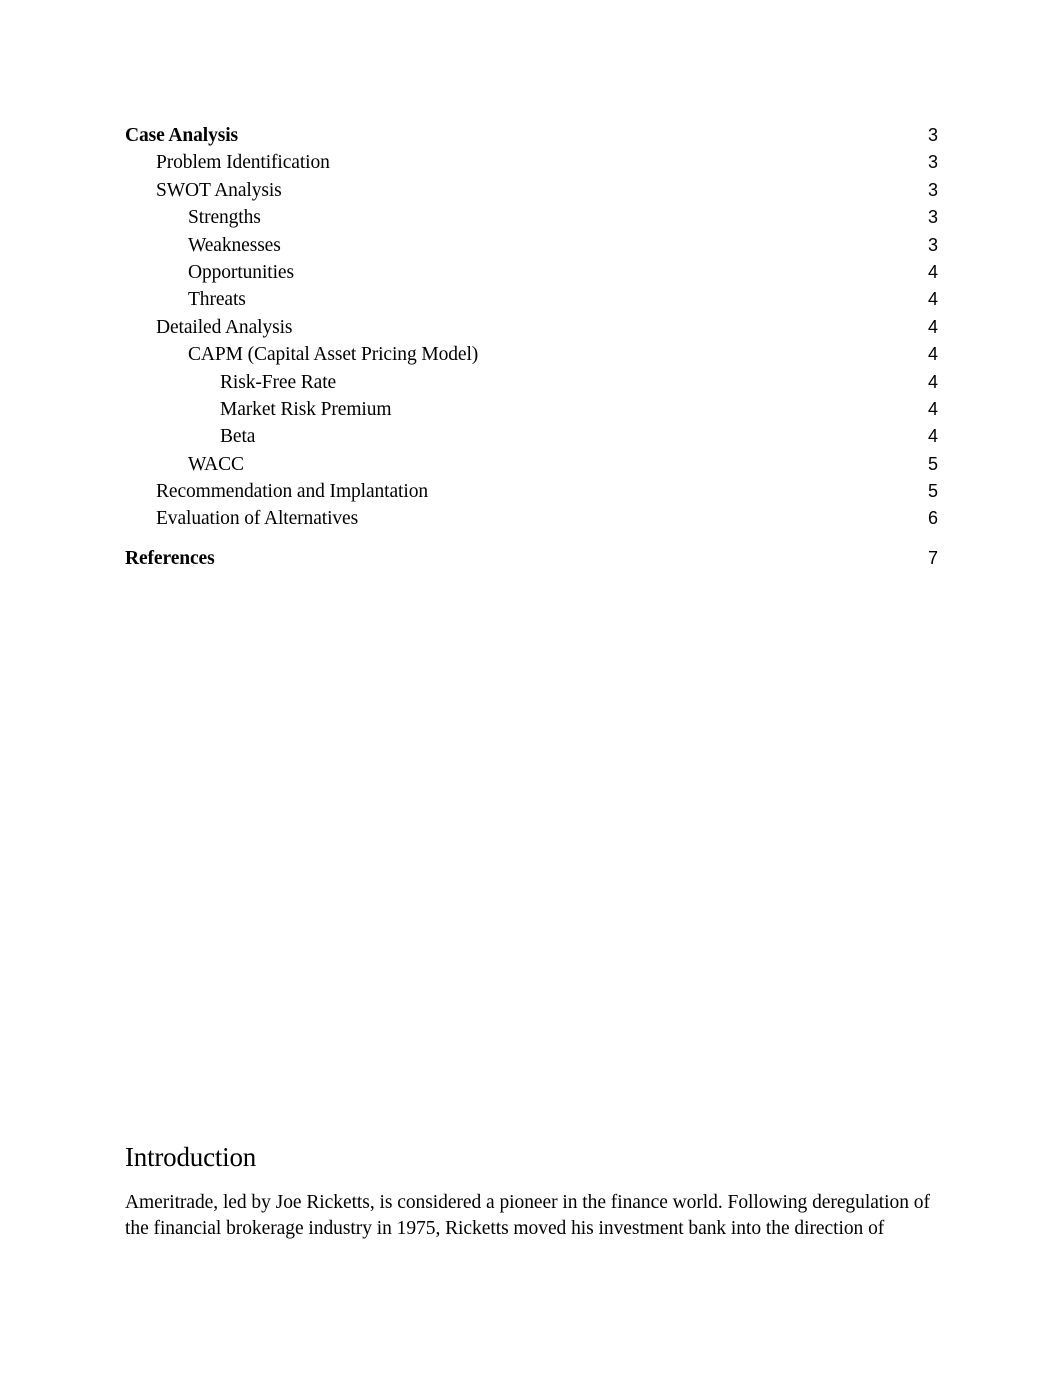  Describe the element at coordinates (219, 190) in the screenshot. I see `toc-entry-label: SWOT Analysis` at that location.